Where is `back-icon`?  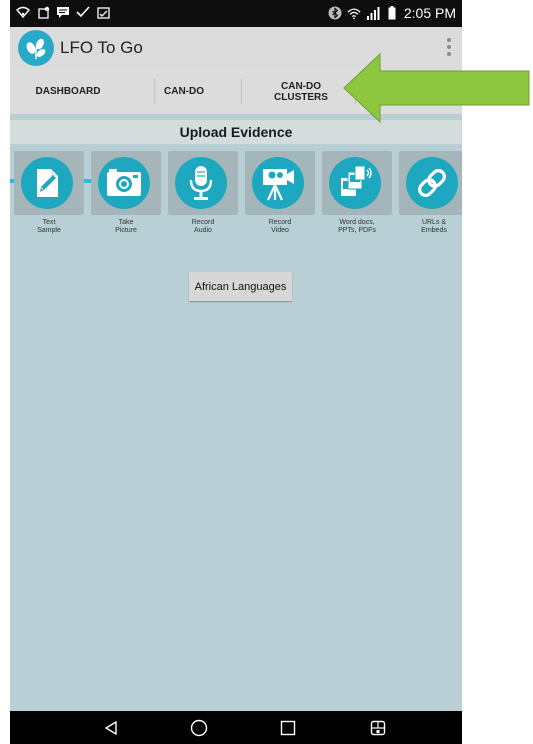
back-icon is located at coordinates (111, 728).